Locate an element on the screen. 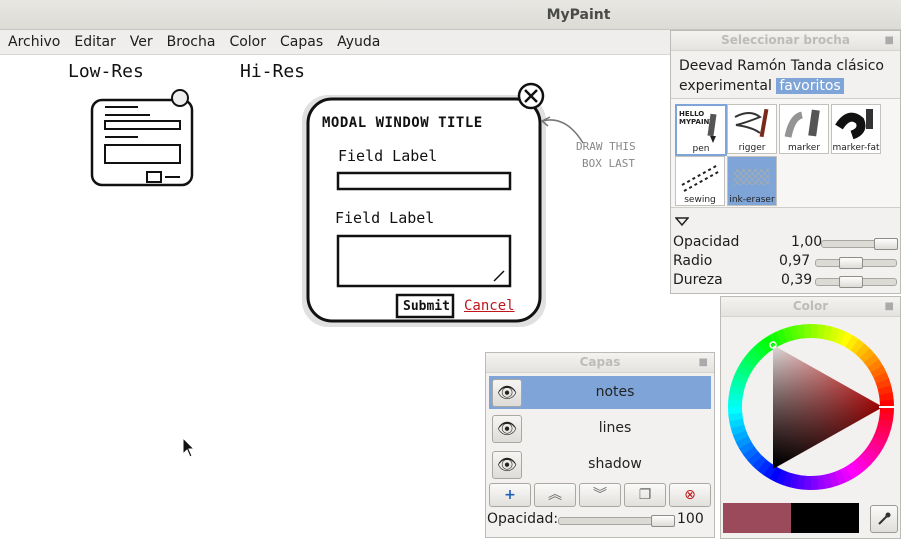 The image size is (901, 539). add-layer-button: + is located at coordinates (510, 495).